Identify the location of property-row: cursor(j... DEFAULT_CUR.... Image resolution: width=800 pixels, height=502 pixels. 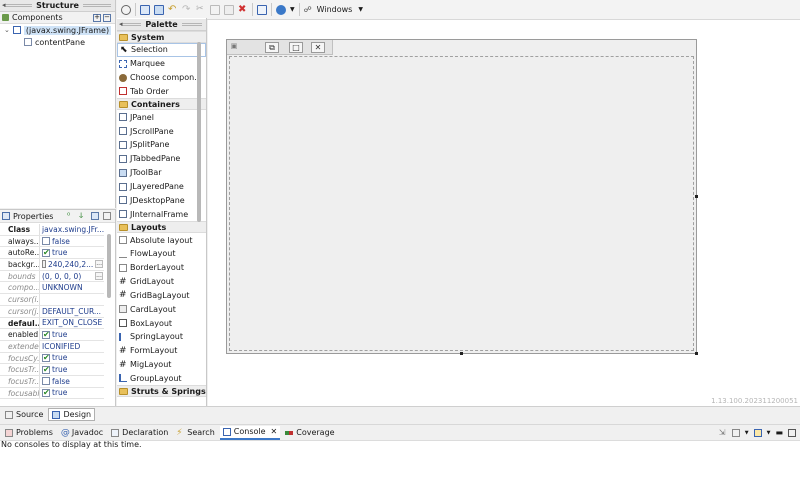
(52, 311).